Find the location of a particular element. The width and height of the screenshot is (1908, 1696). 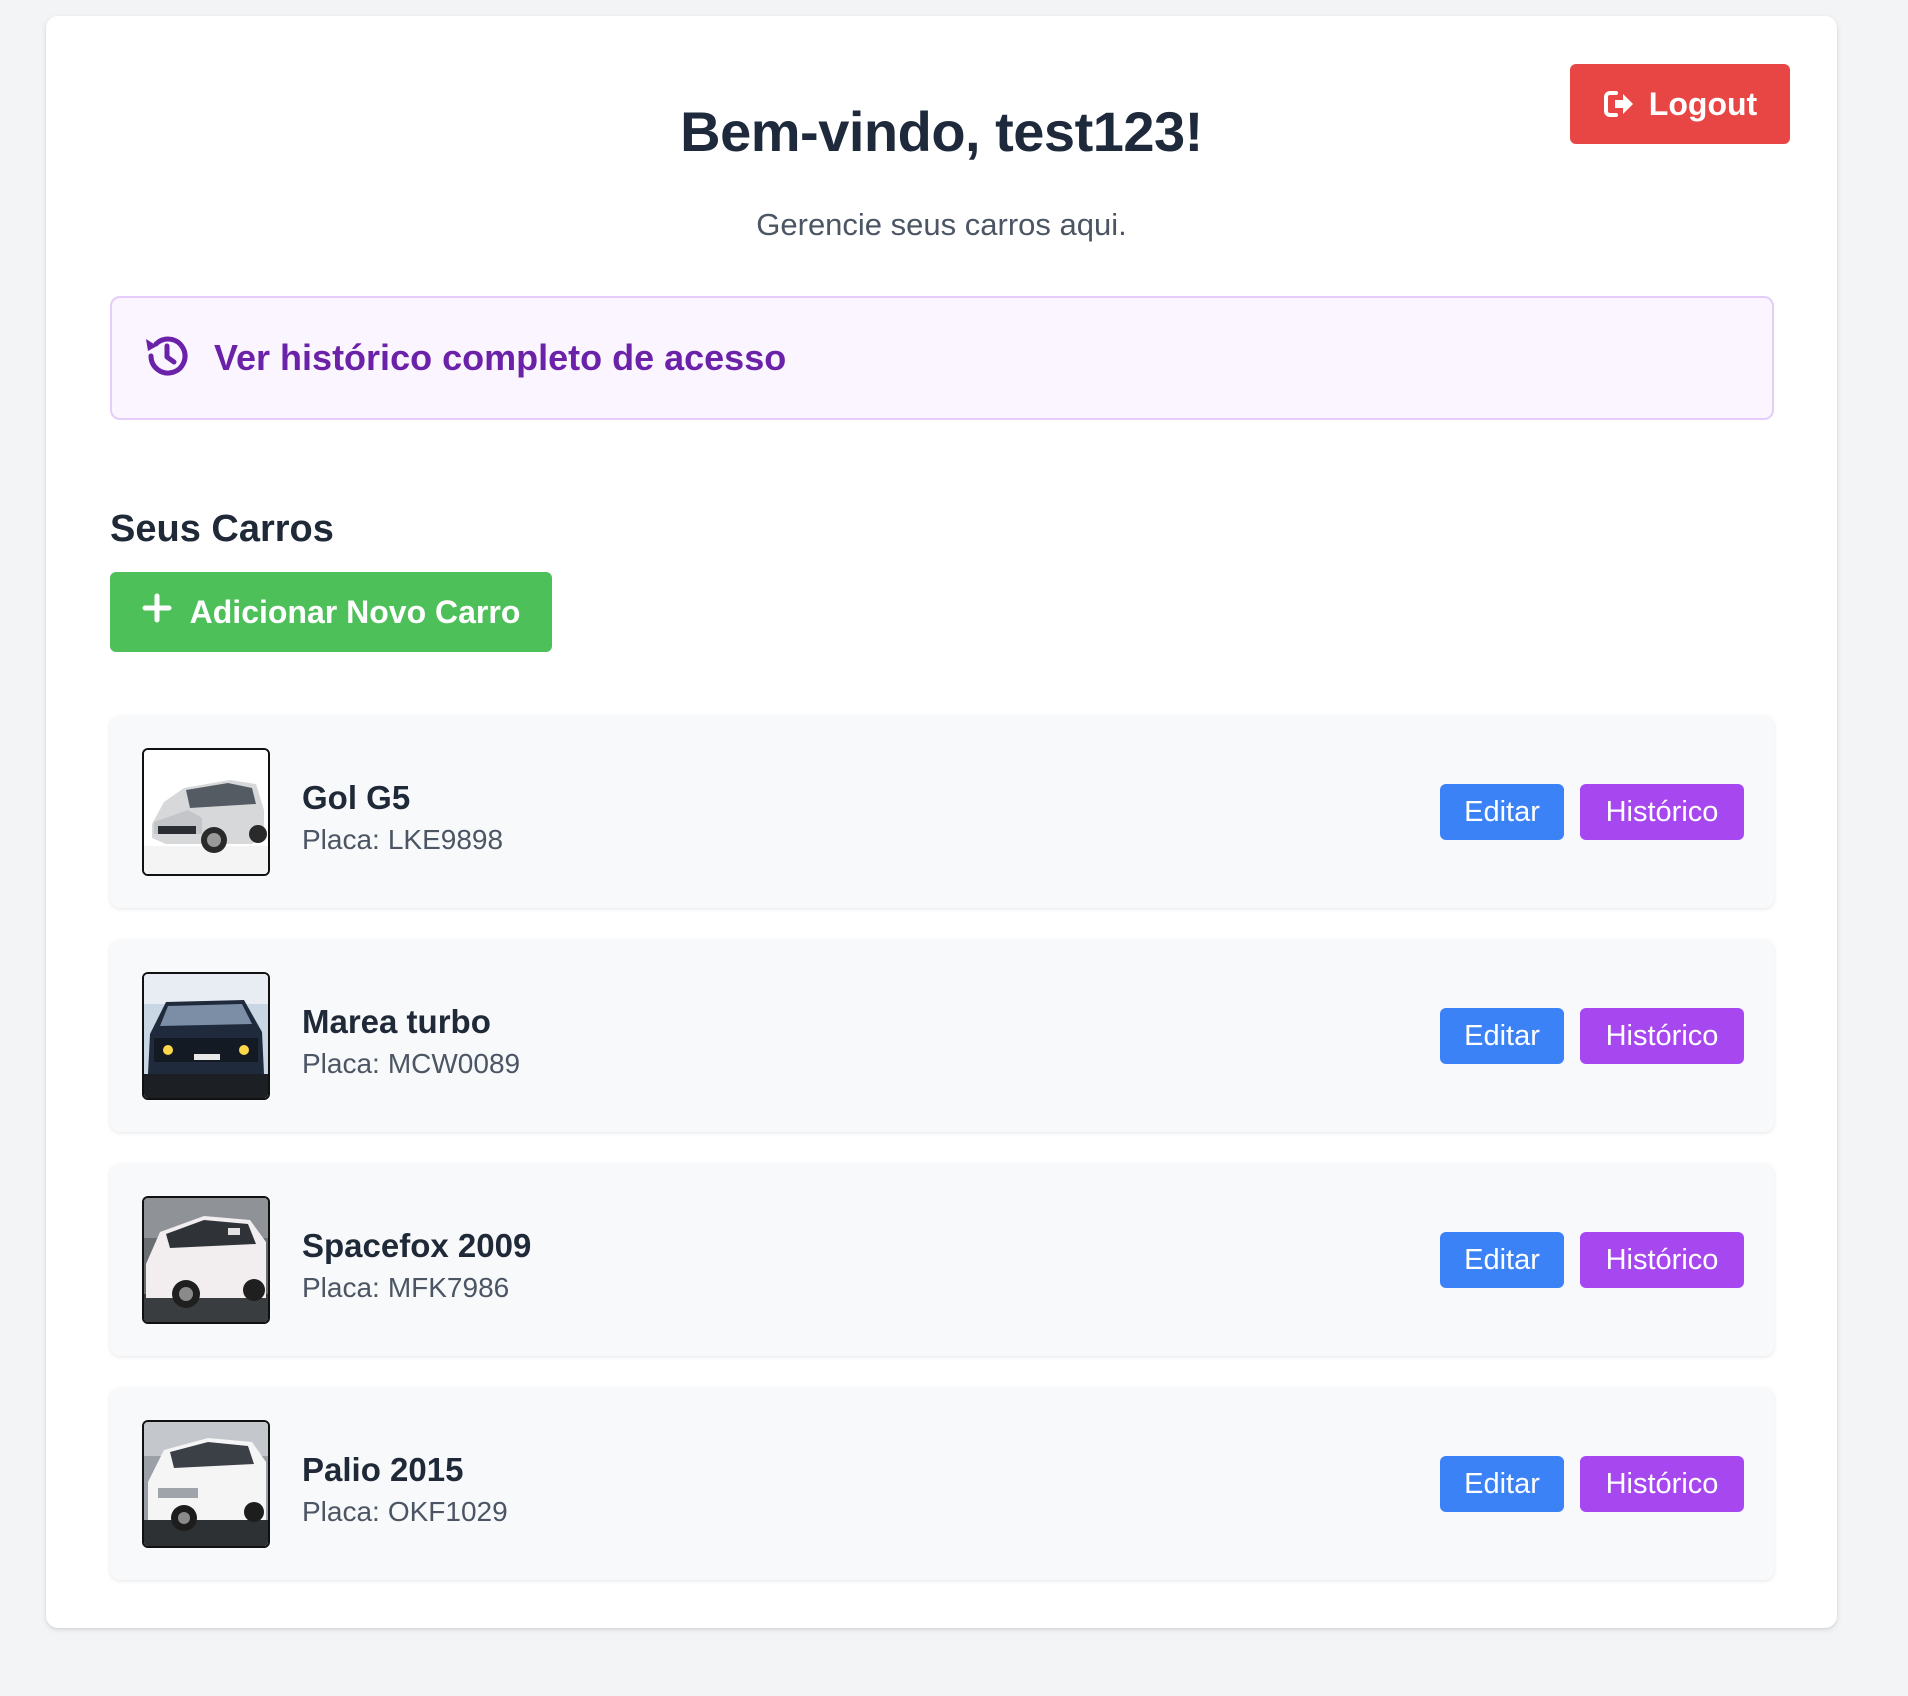

car-name: Spacefox 2009 is located at coordinates (417, 1245).